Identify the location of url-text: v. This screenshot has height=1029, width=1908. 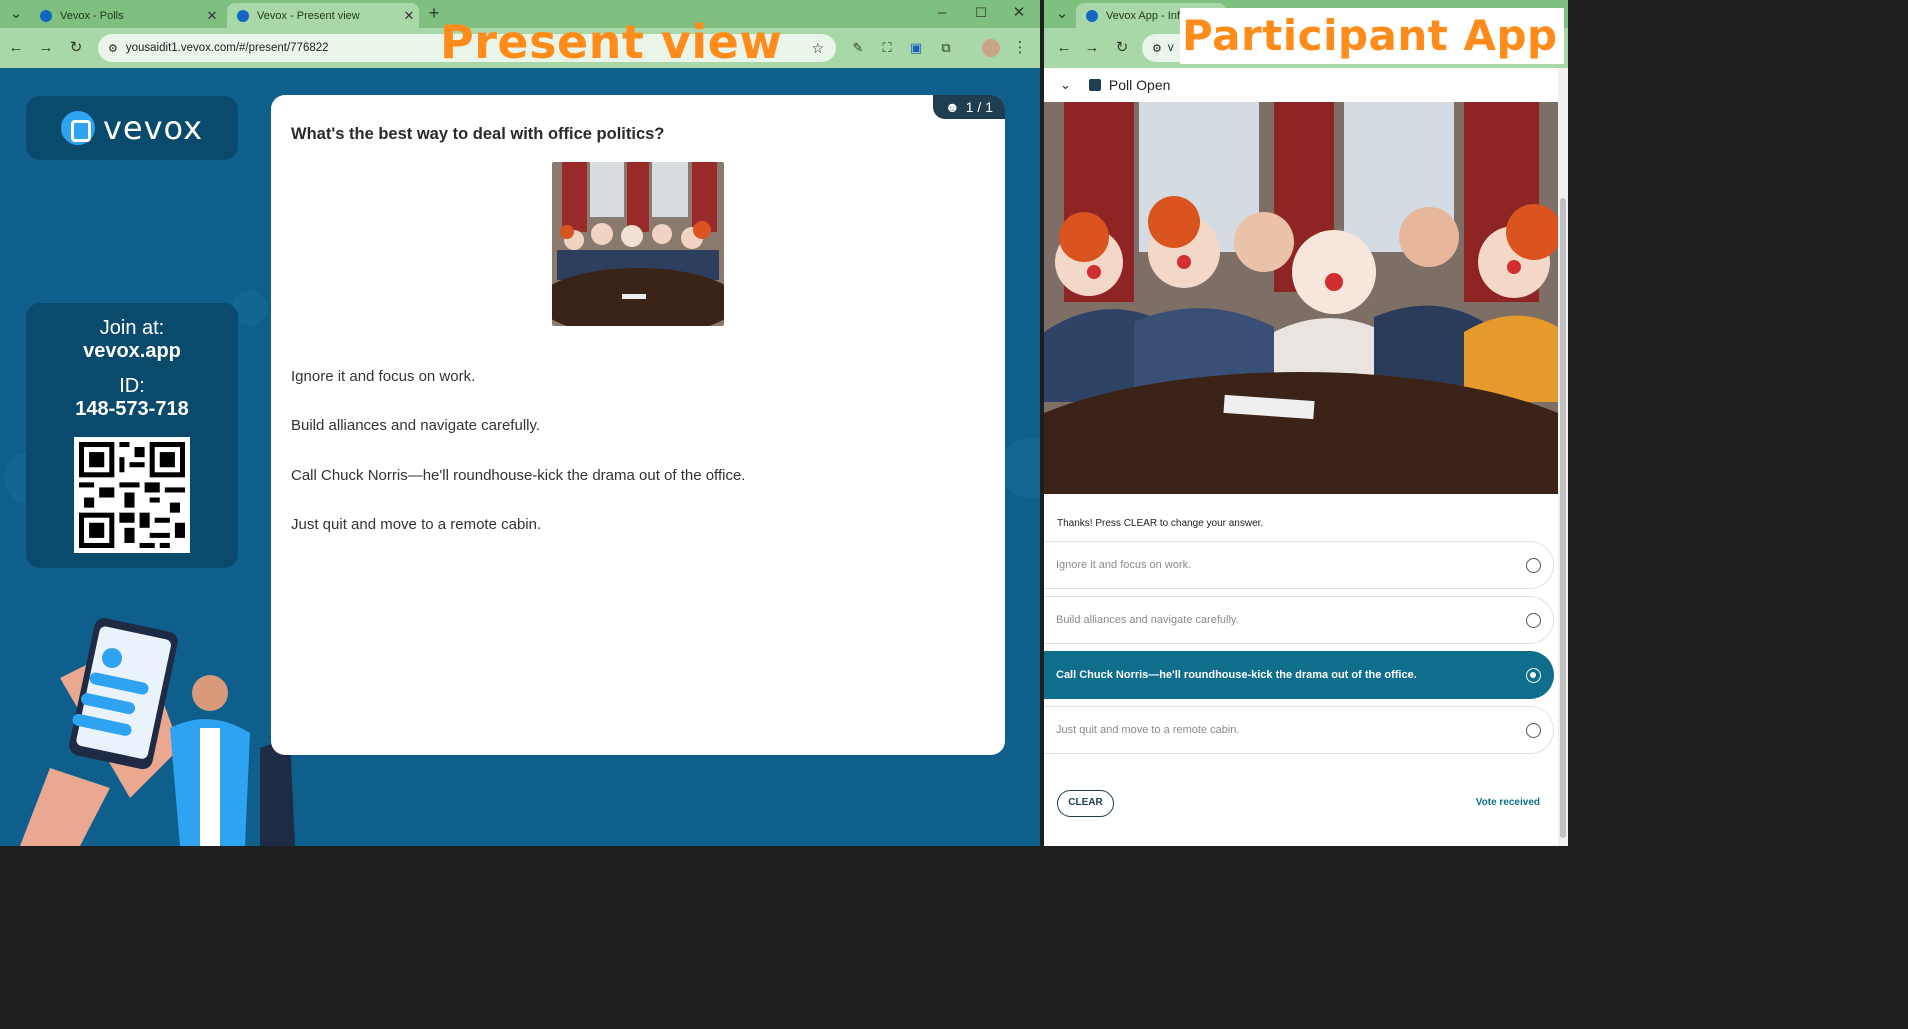
(1170, 48).